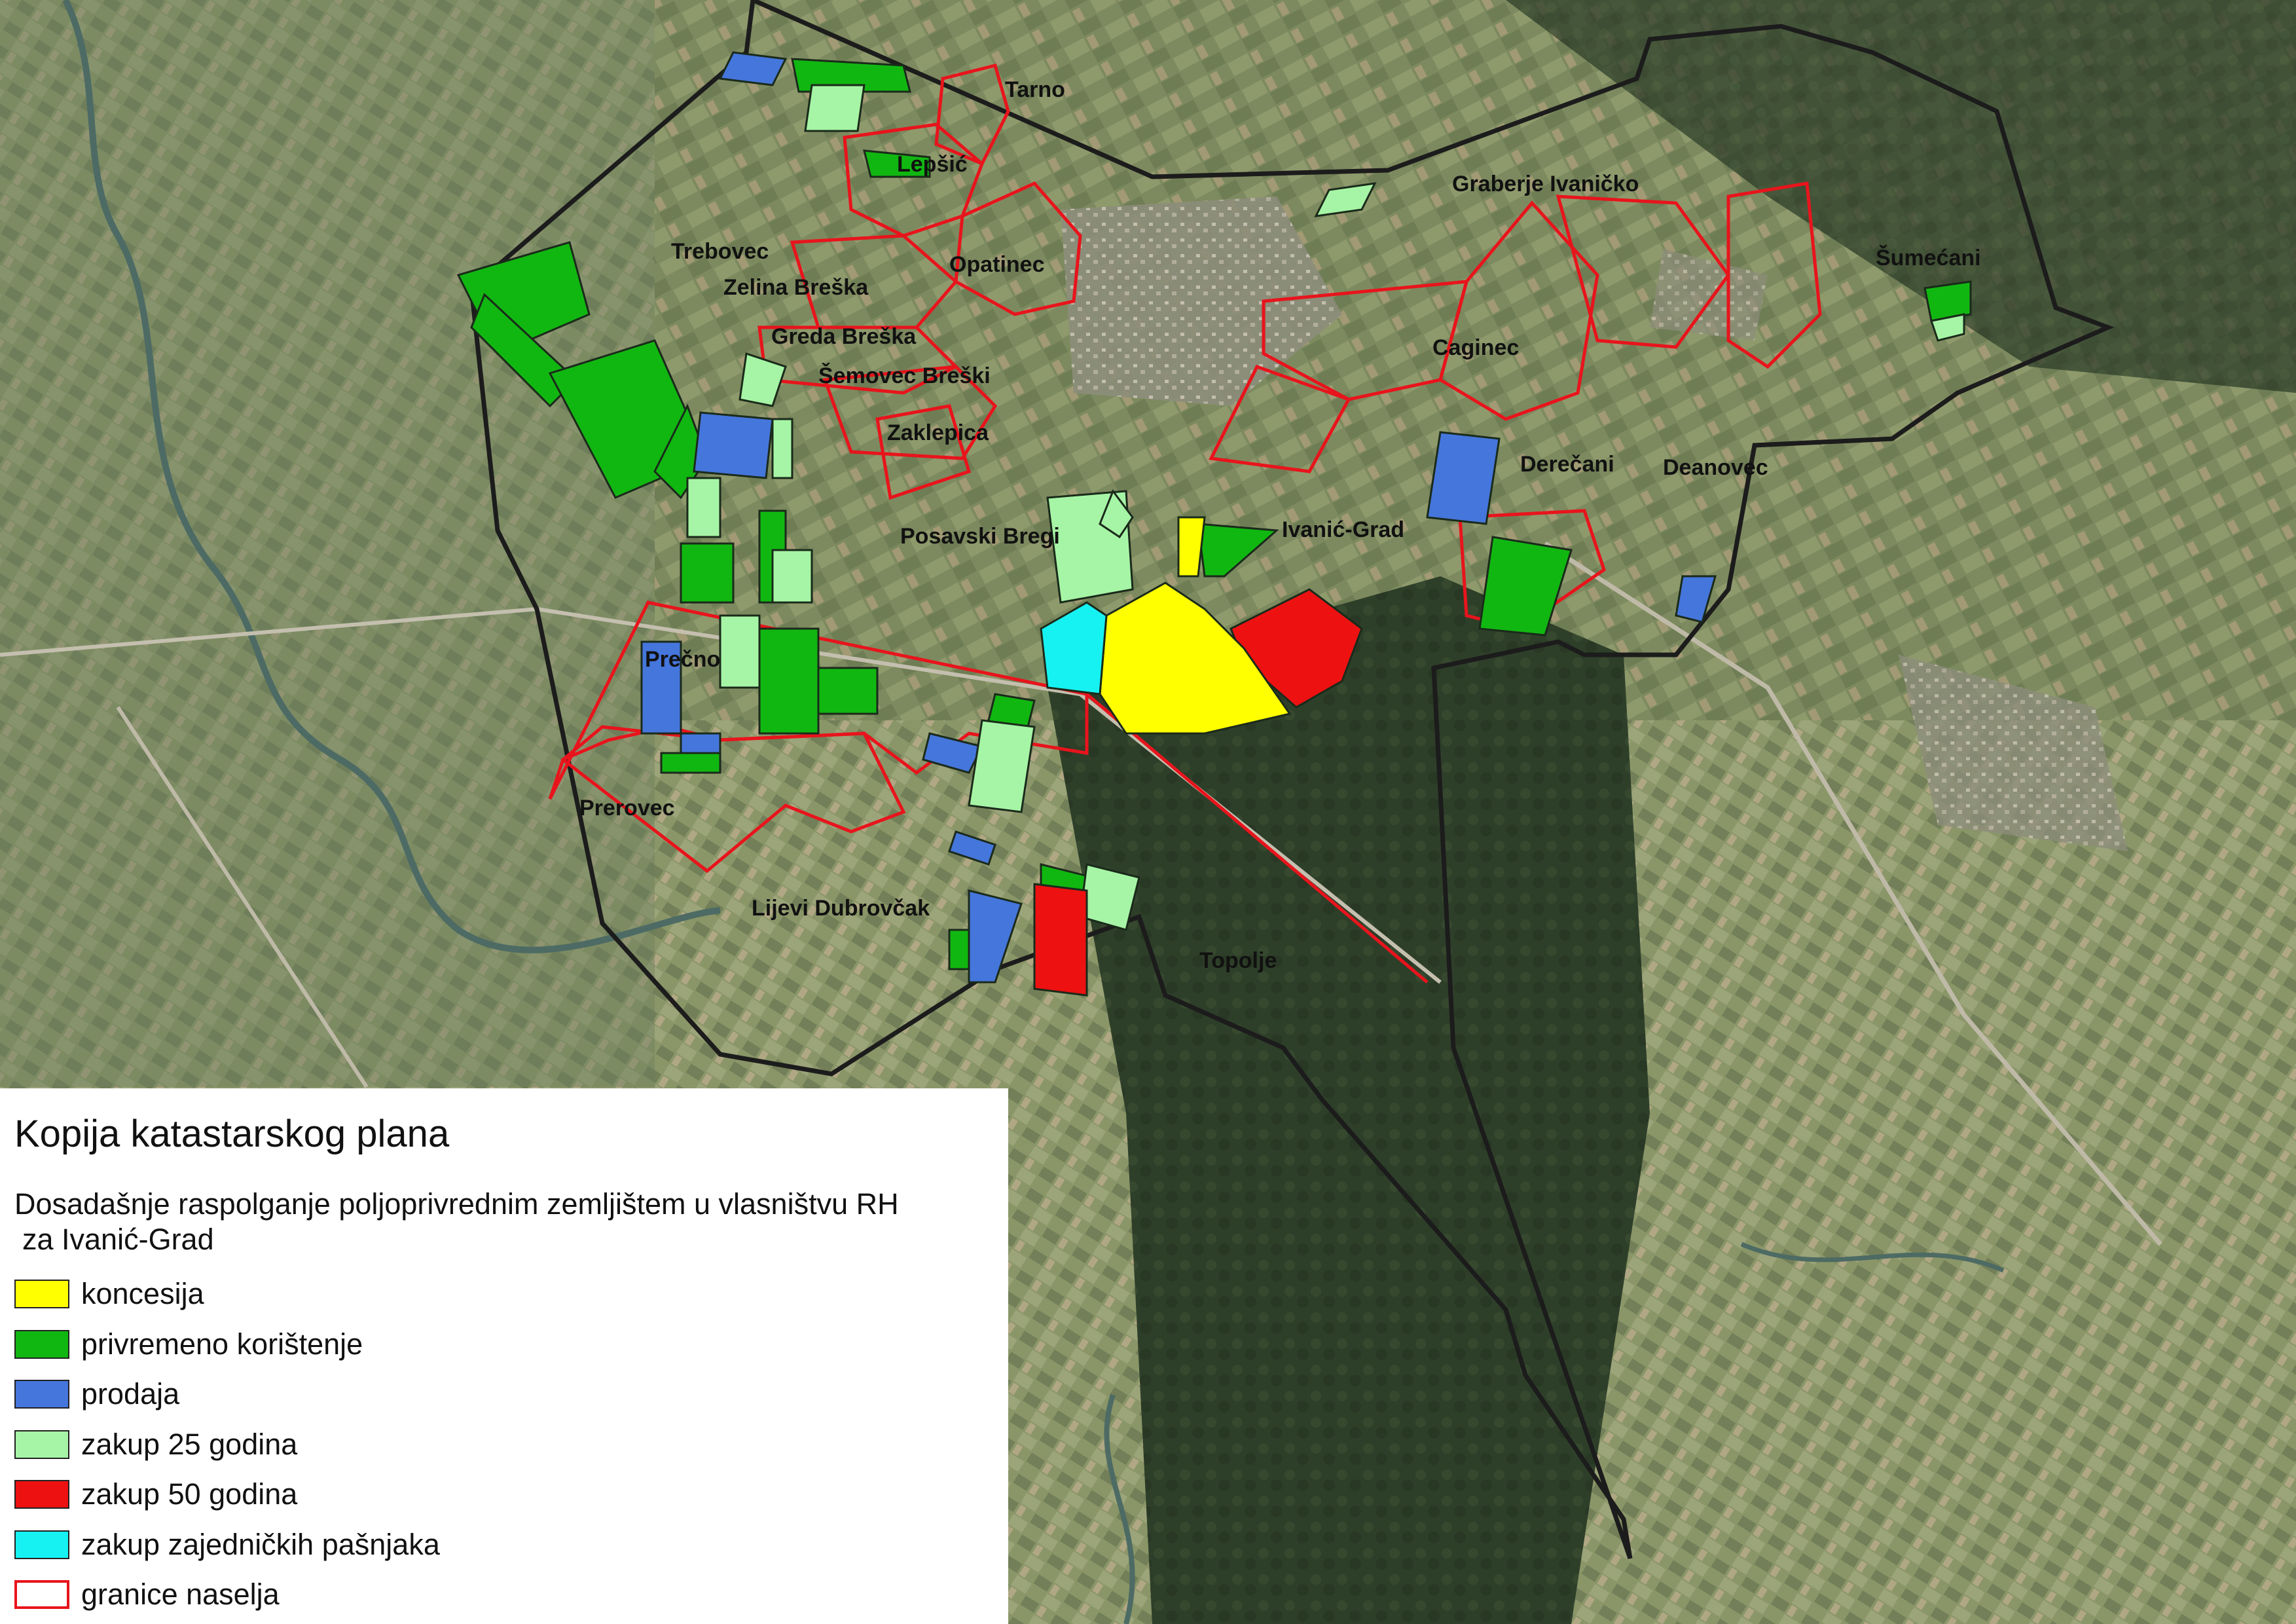 The width and height of the screenshot is (2296, 1624). Describe the element at coordinates (1343, 529) in the screenshot. I see `label-ivanic-grad: Ivanić-Grad` at that location.